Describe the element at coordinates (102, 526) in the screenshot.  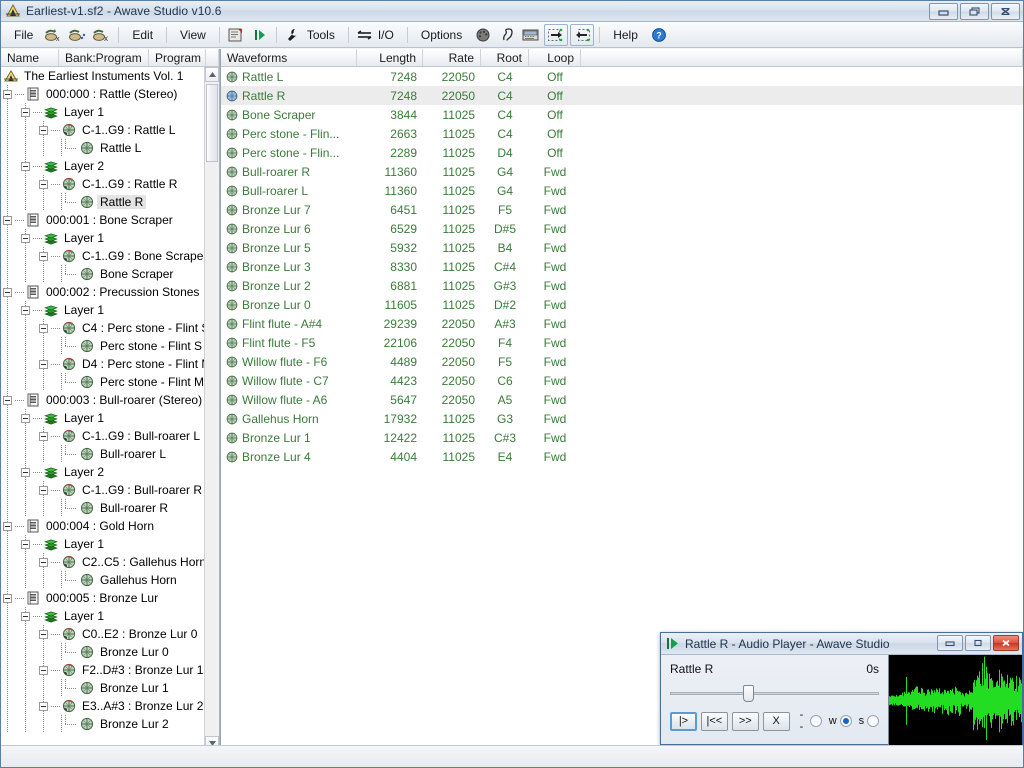
I see `tree-item: 000:004 : Gold Horn` at that location.